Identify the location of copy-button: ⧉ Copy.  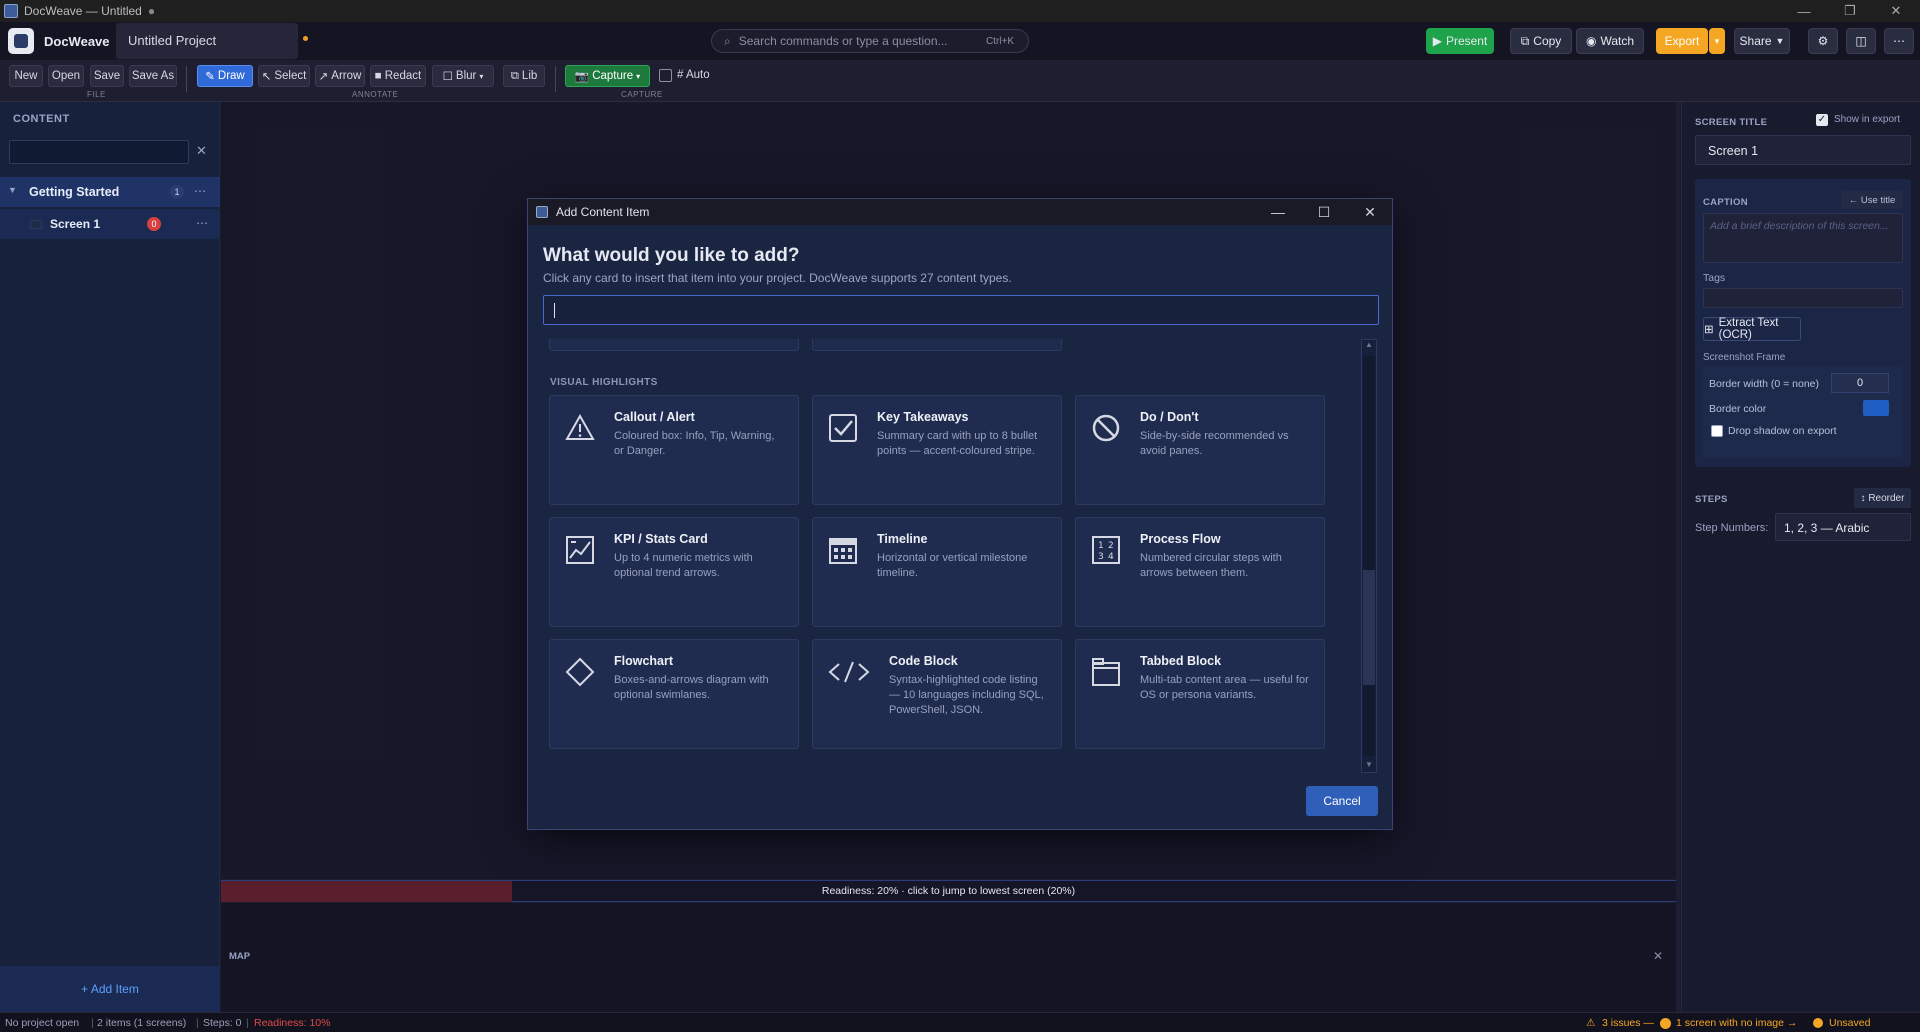
(1541, 41).